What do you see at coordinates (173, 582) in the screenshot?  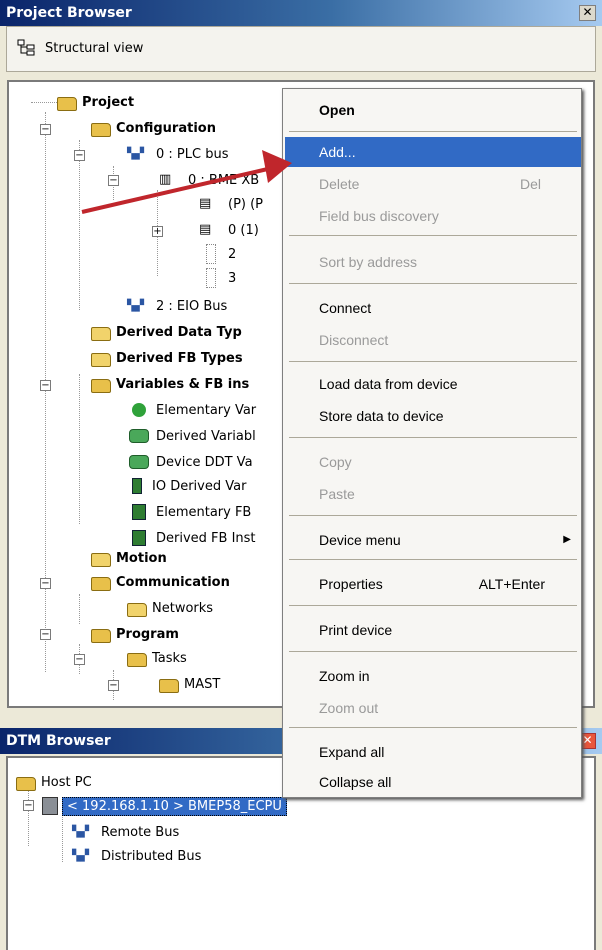 I see `tree-item-label: Communication` at bounding box center [173, 582].